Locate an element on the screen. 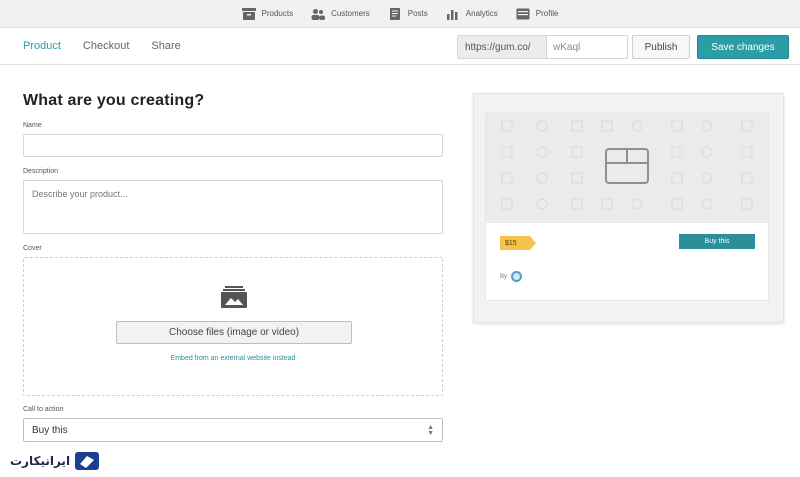  nav-item-customers: Customers is located at coordinates (340, 14).